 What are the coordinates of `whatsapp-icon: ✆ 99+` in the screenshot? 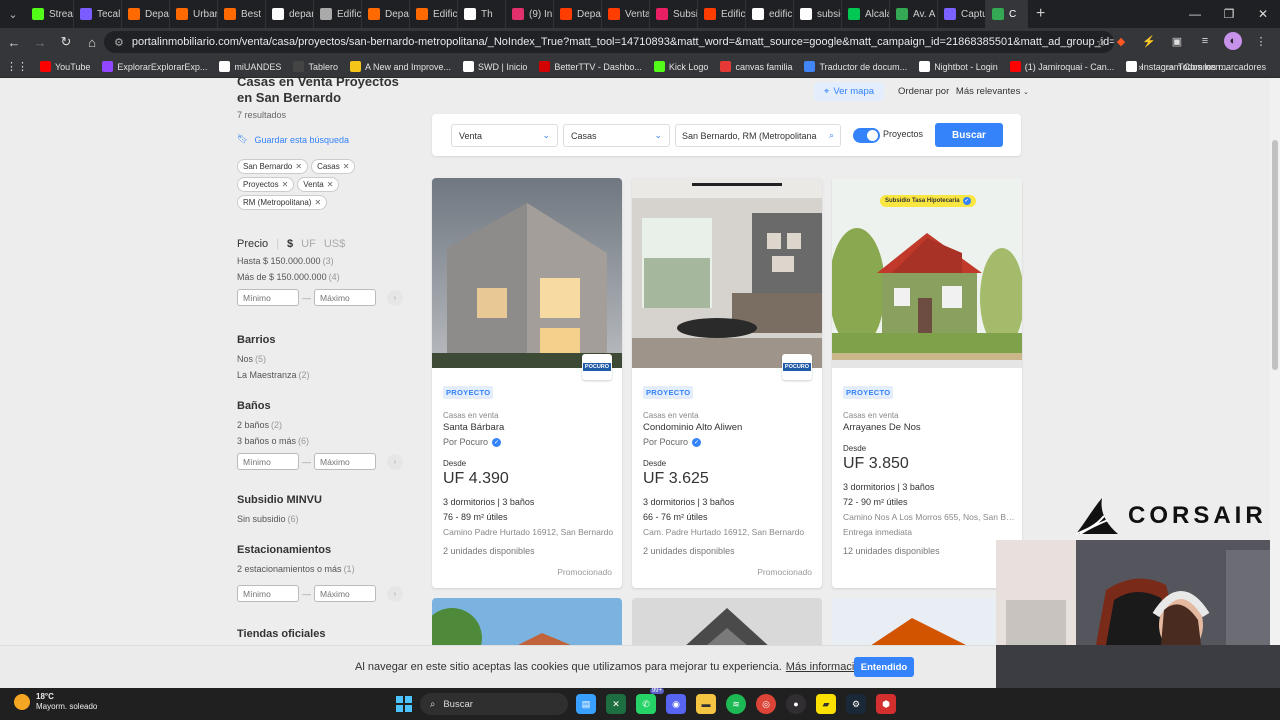 It's located at (650, 701).